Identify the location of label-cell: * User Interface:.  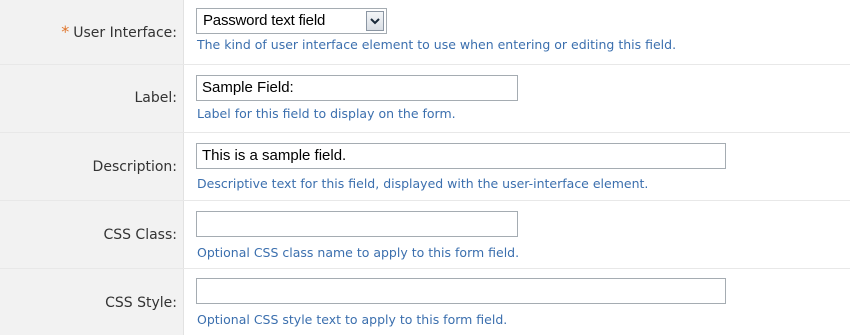
(92, 32).